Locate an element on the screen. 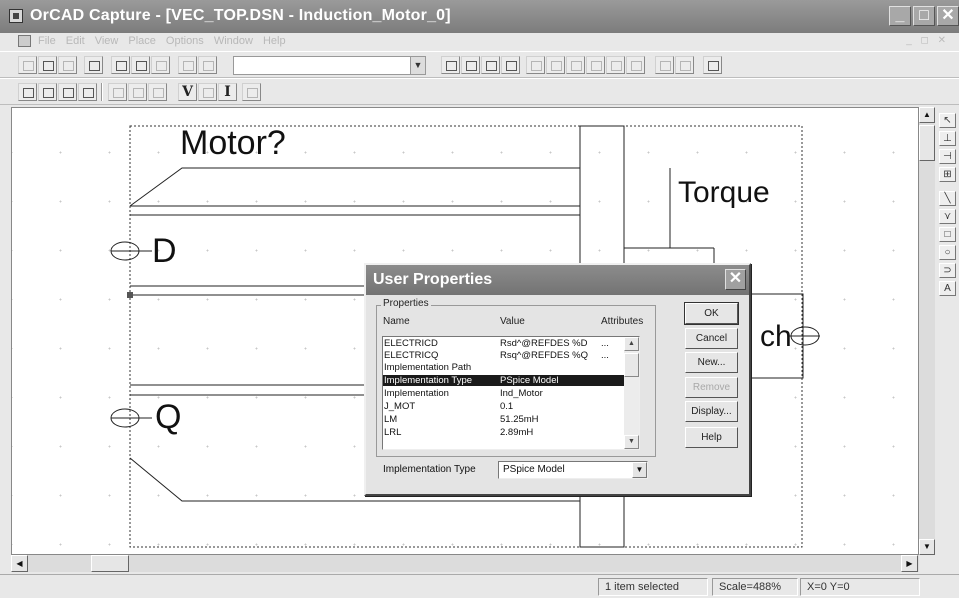 The image size is (959, 598). view-results-icon is located at coordinates (87, 92).